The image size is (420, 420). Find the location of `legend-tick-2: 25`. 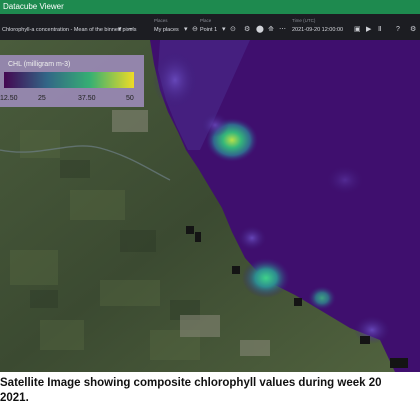

legend-tick-2: 25 is located at coordinates (42, 98).